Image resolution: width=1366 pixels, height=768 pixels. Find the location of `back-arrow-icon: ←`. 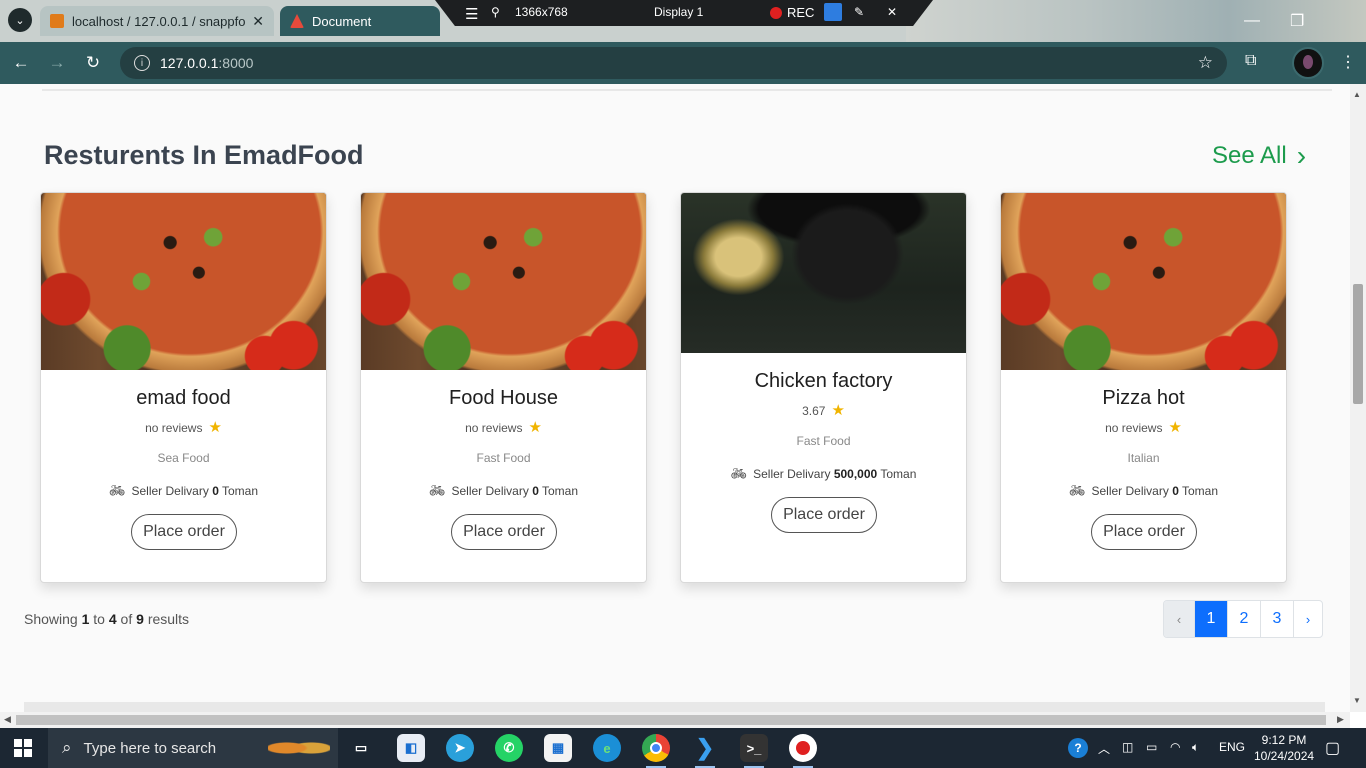

back-arrow-icon: ← is located at coordinates (21, 63).